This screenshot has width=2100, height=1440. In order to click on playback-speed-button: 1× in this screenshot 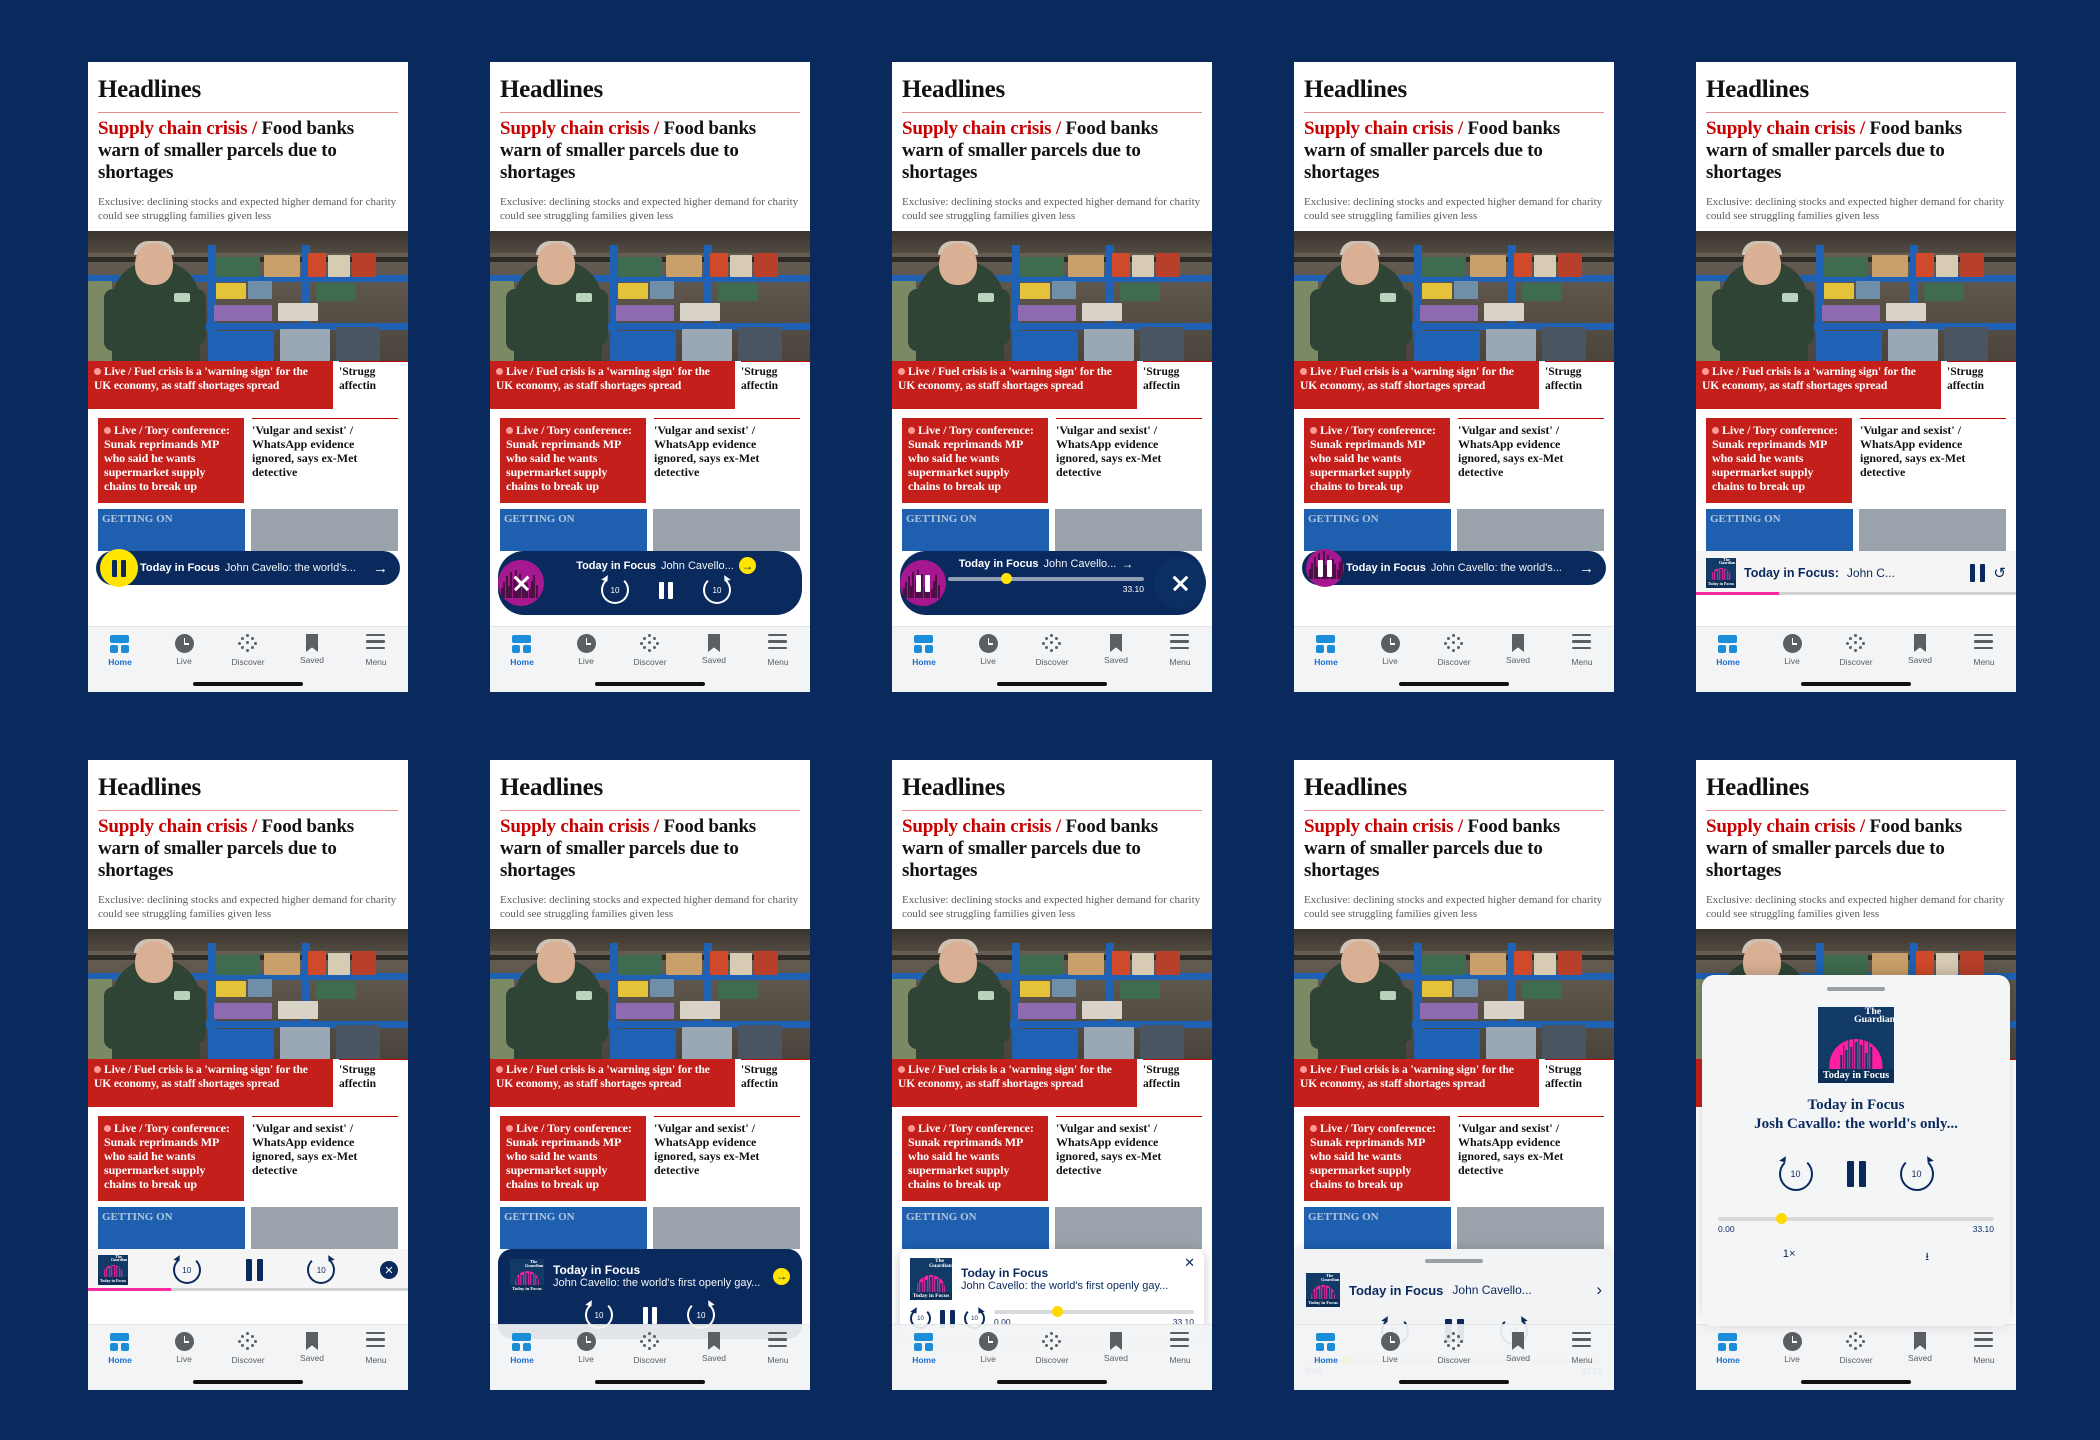, I will do `click(1789, 1257)`.